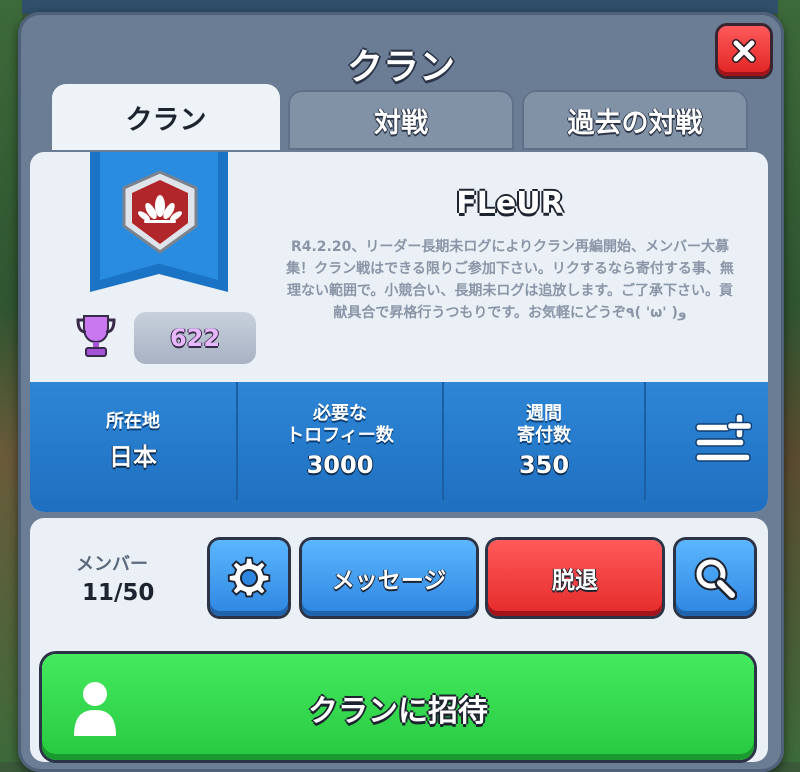 This screenshot has width=800, height=772. I want to click on tab-clan: クラン, so click(166, 117).